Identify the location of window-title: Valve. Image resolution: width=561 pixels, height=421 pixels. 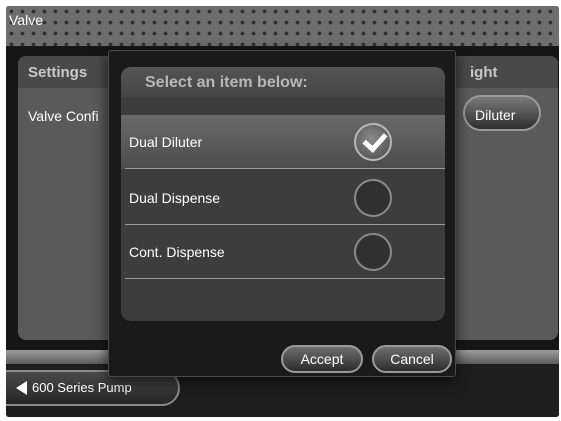
(26, 20).